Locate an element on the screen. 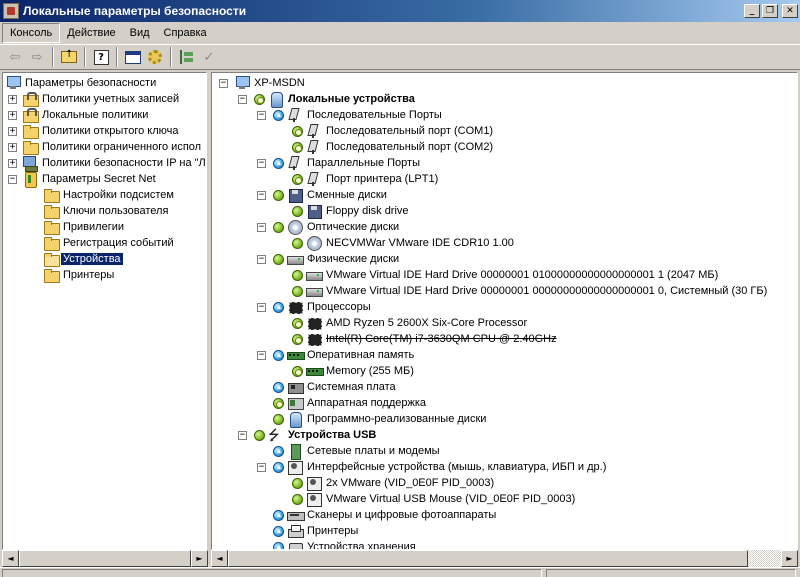  restore-button: ❐ is located at coordinates (770, 11).